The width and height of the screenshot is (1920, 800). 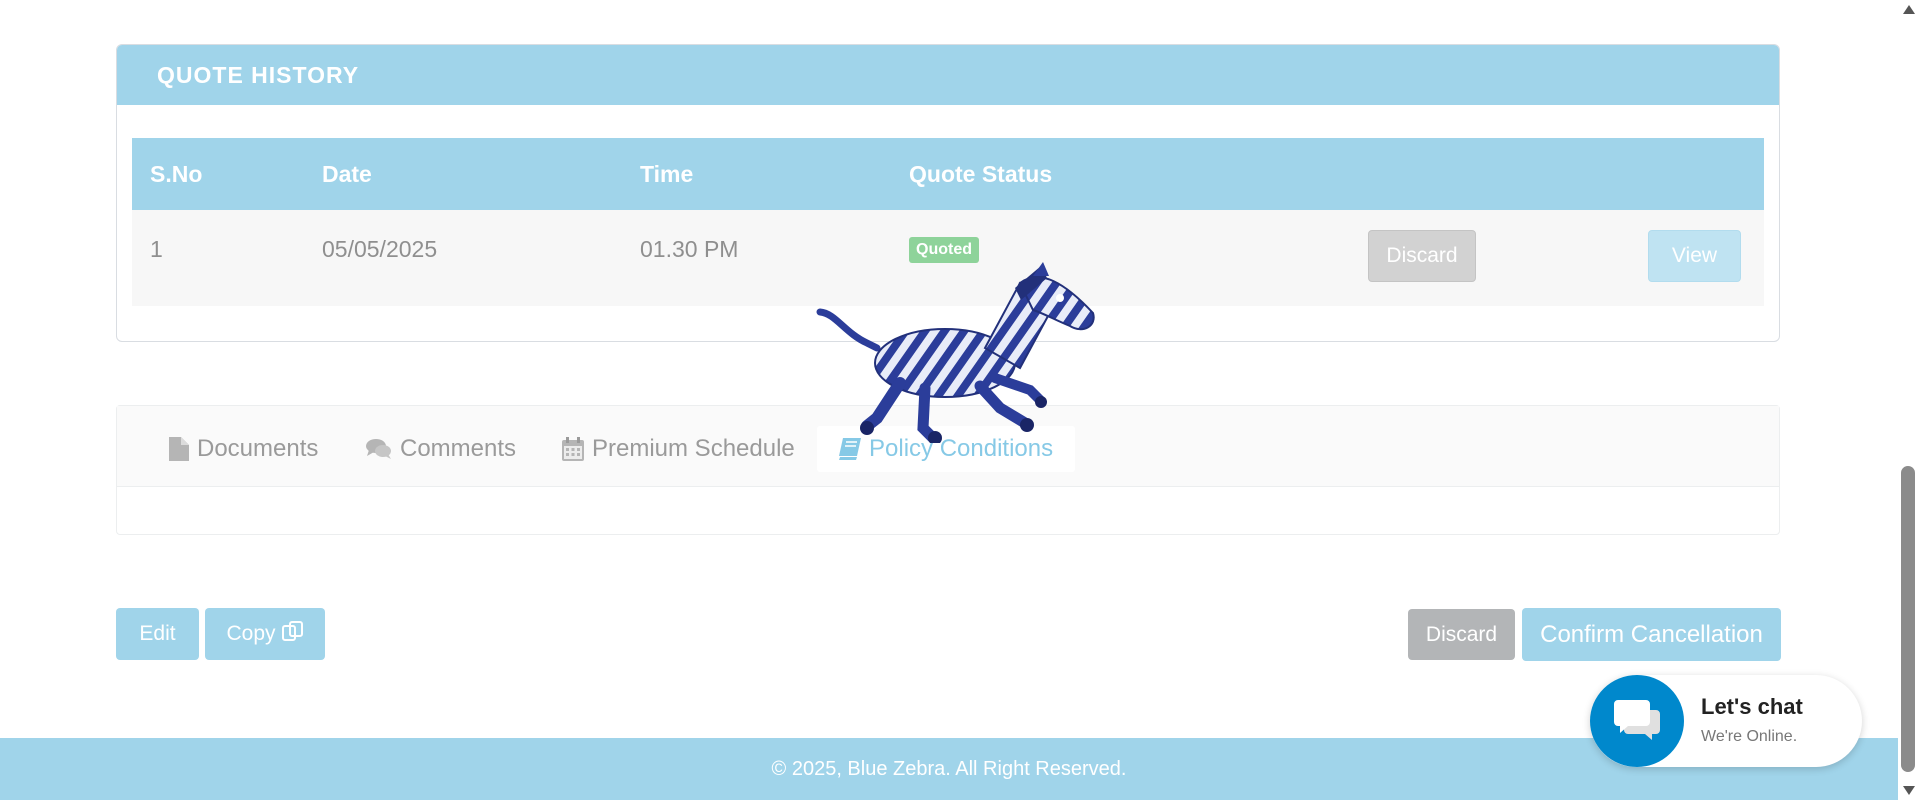 What do you see at coordinates (156, 249) in the screenshot?
I see `row-sno: 1` at bounding box center [156, 249].